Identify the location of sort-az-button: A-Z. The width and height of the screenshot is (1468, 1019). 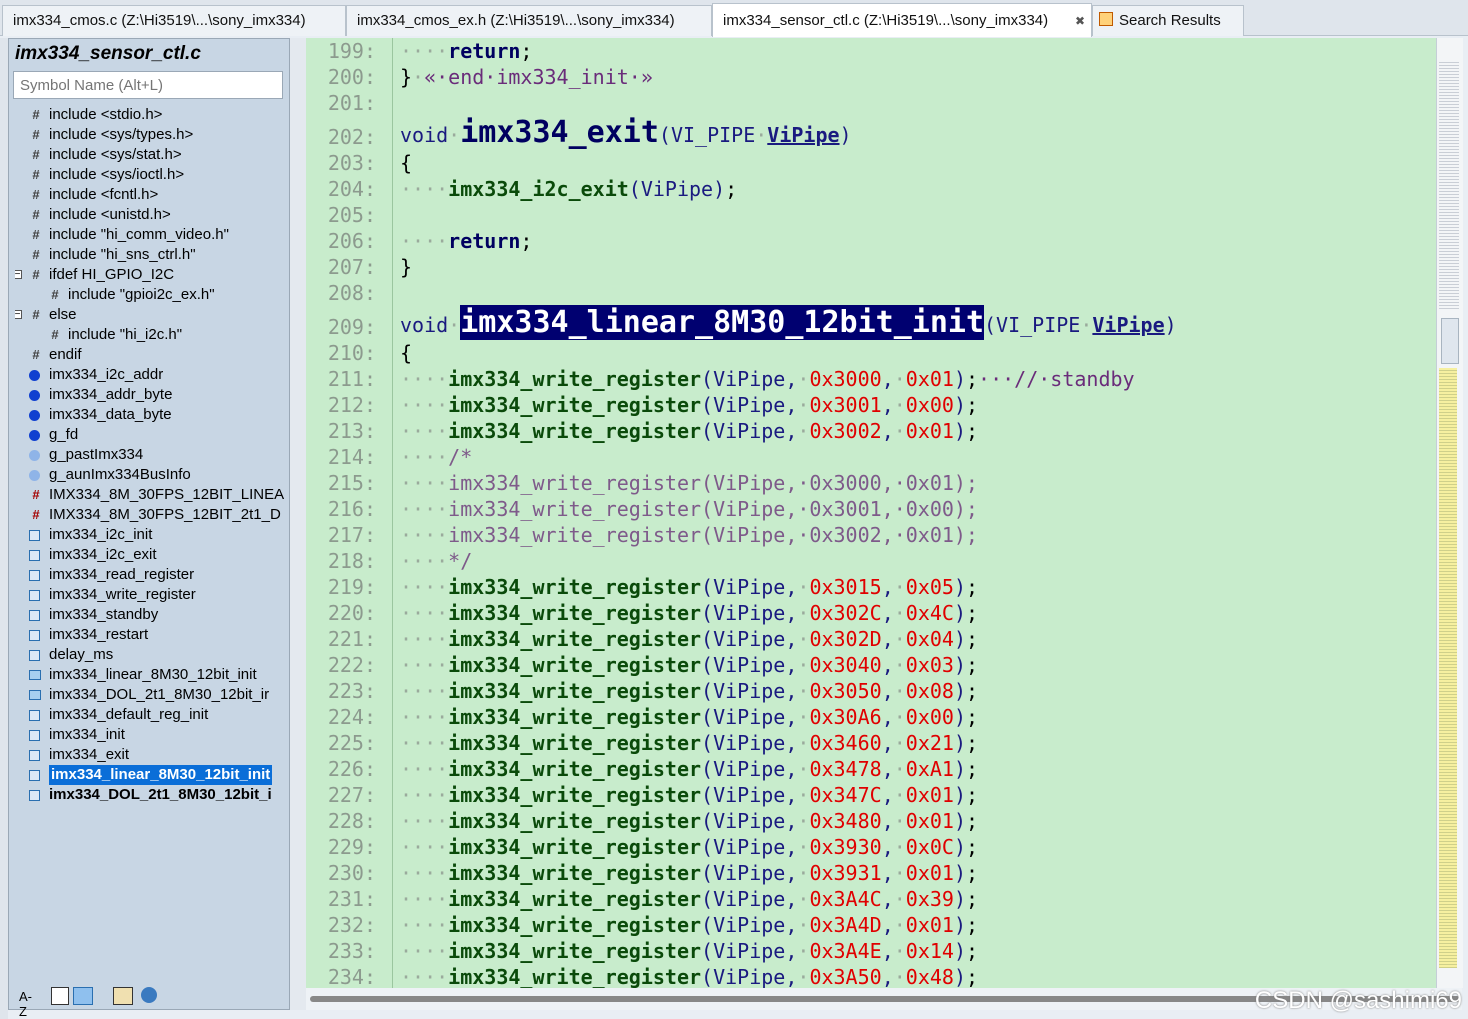
(25, 1004).